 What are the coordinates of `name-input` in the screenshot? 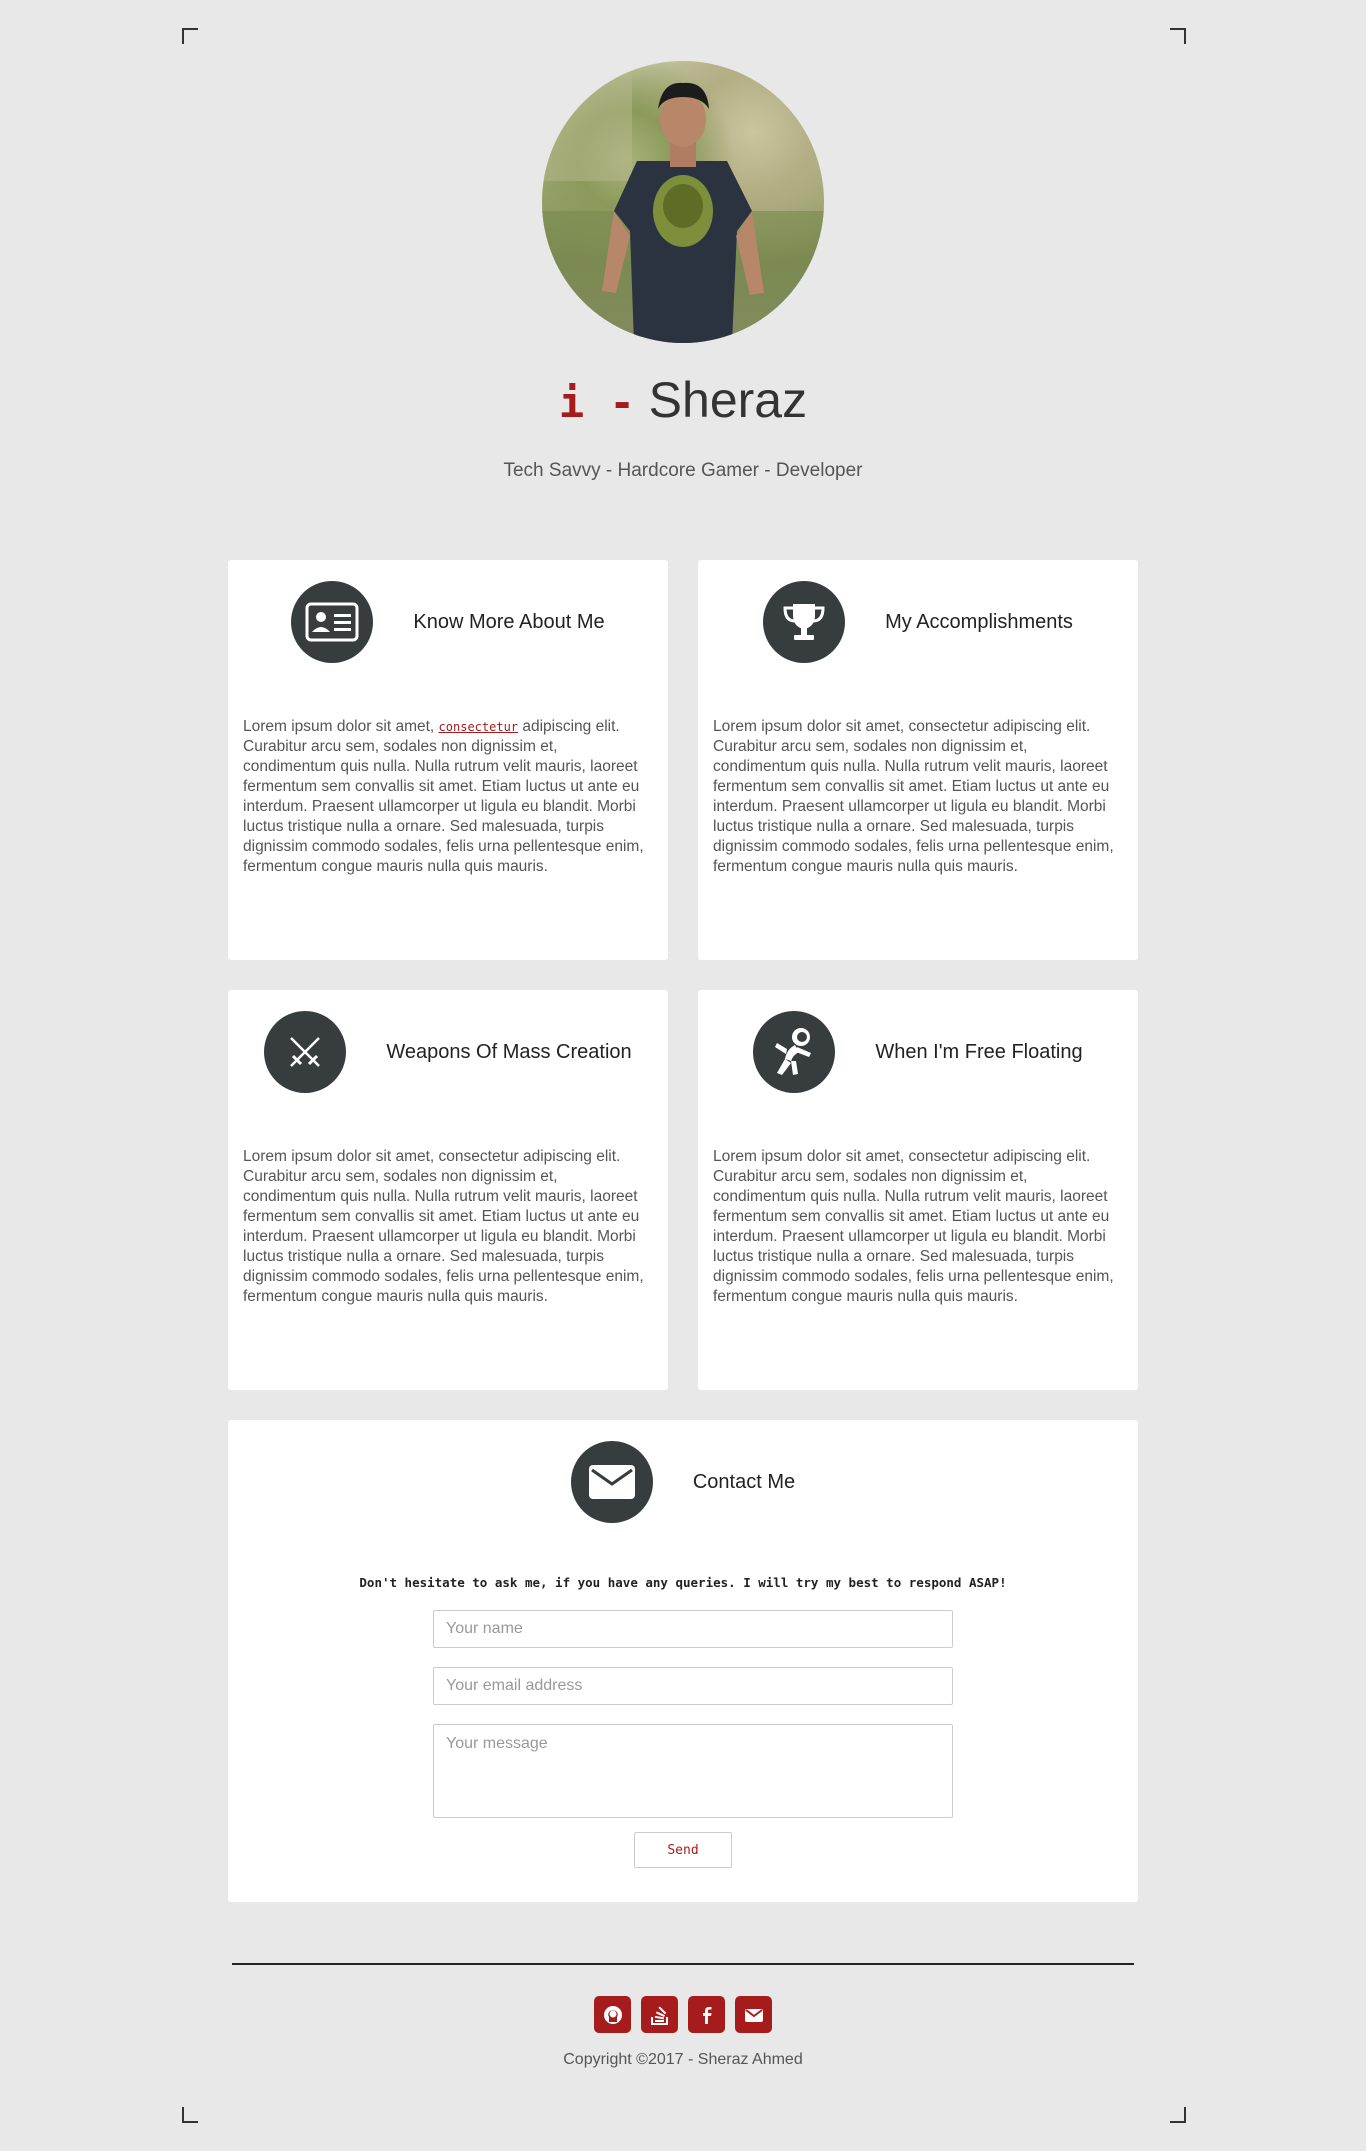 It's located at (693, 1629).